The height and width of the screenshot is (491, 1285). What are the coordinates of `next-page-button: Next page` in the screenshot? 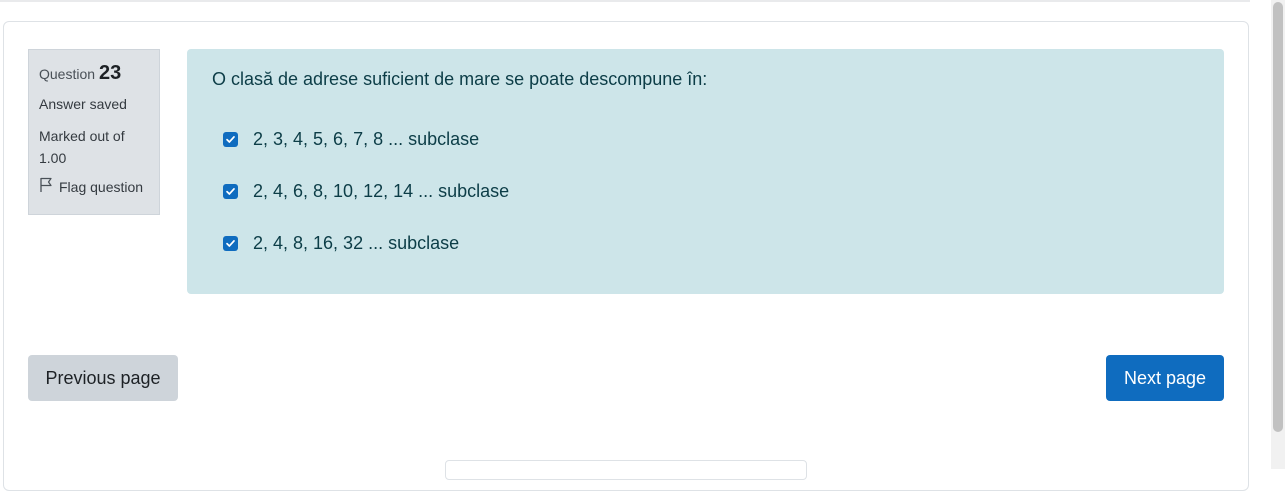 It's located at (1165, 378).